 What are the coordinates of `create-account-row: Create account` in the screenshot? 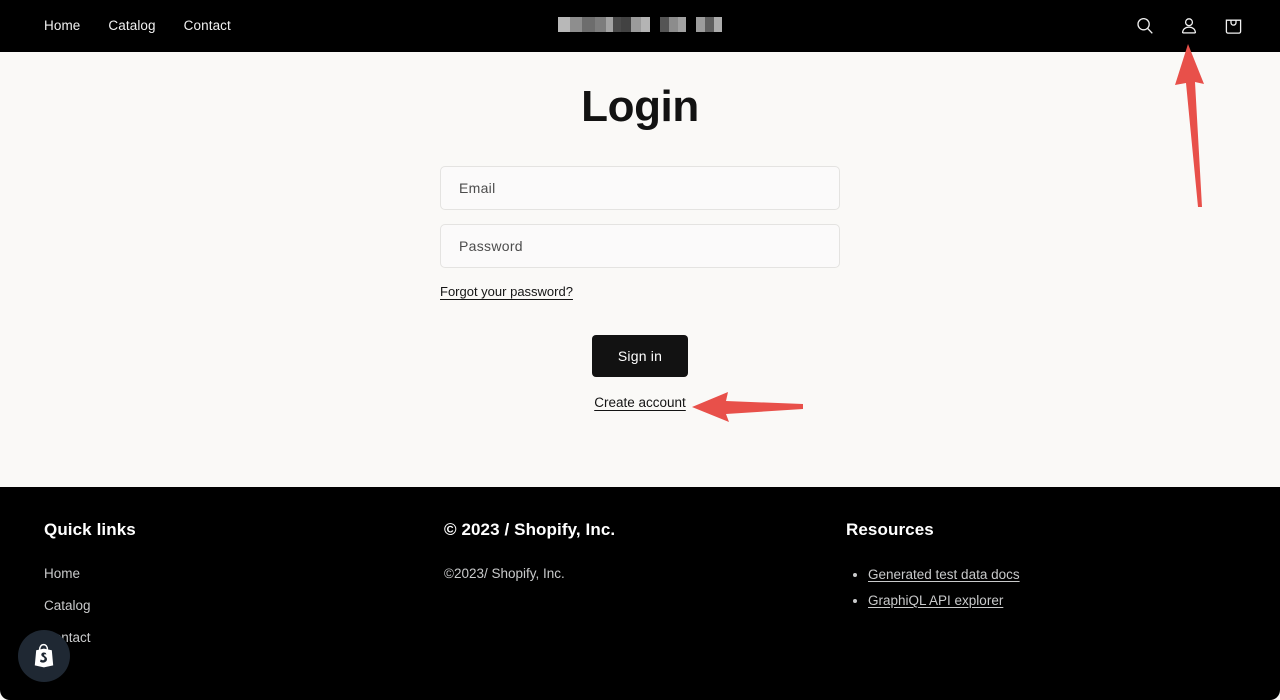 It's located at (640, 403).